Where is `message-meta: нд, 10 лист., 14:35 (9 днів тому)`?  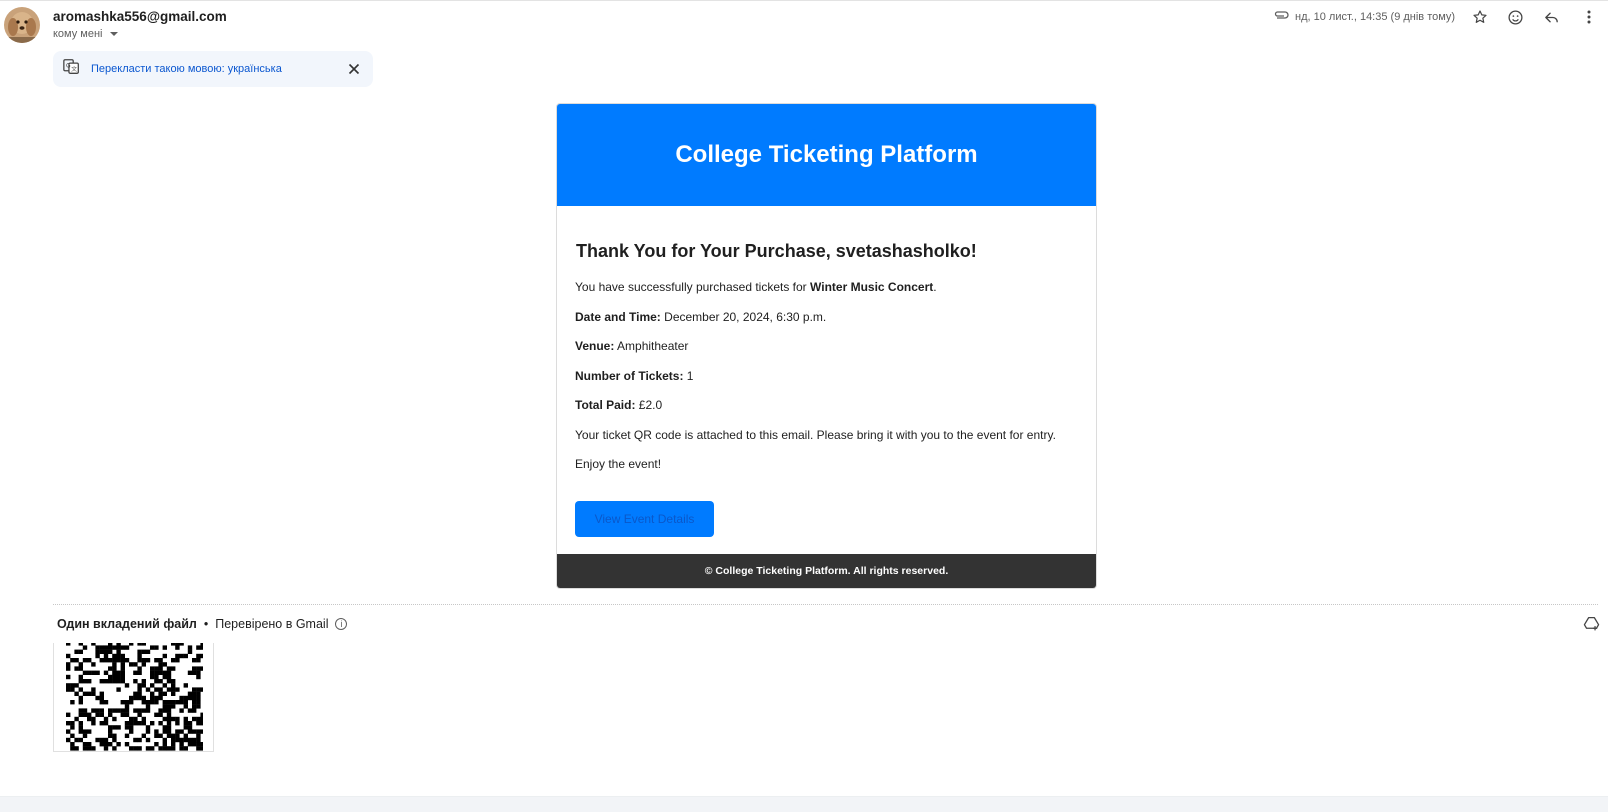
message-meta: нд, 10 лист., 14:35 (9 днів тому) is located at coordinates (1364, 16).